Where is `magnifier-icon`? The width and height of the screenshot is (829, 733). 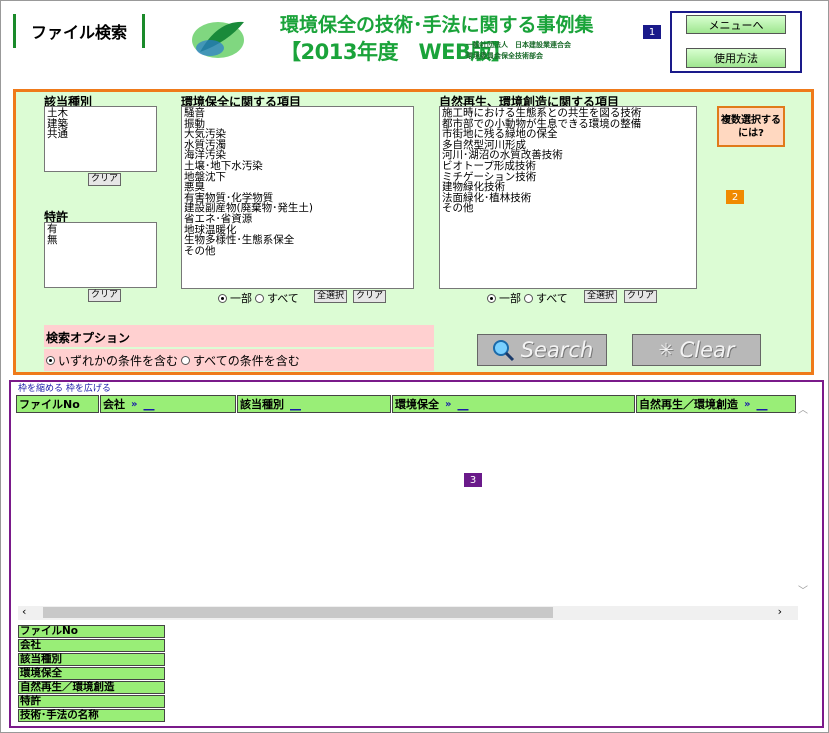
magnifier-icon is located at coordinates (503, 351).